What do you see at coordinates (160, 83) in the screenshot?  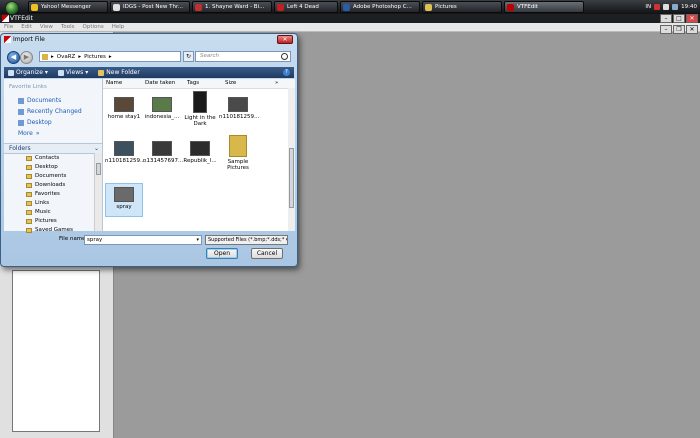 I see `column-date-taken: Date taken` at bounding box center [160, 83].